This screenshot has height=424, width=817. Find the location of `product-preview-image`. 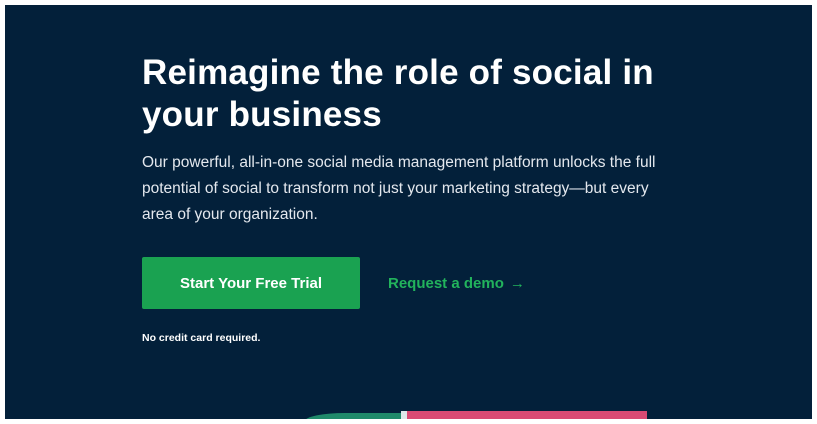

product-preview-image is located at coordinates (476, 415).